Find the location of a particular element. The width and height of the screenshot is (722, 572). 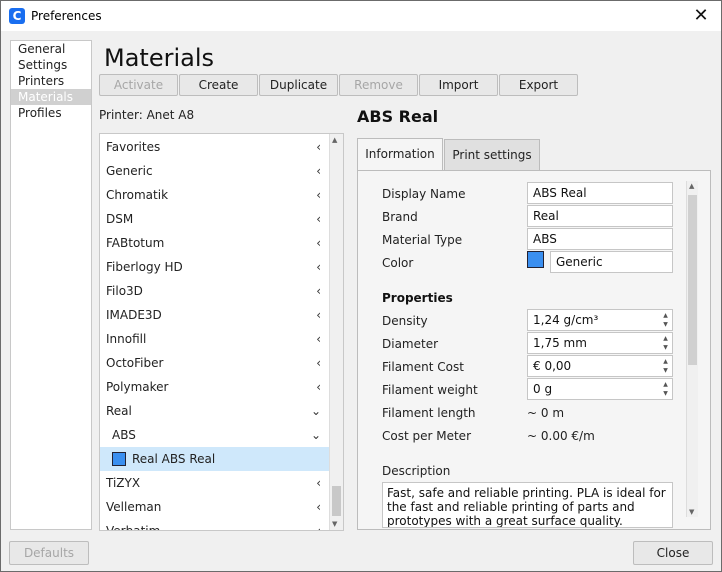

list-item-verbatim: Verbatim ‹ is located at coordinates (214, 525).